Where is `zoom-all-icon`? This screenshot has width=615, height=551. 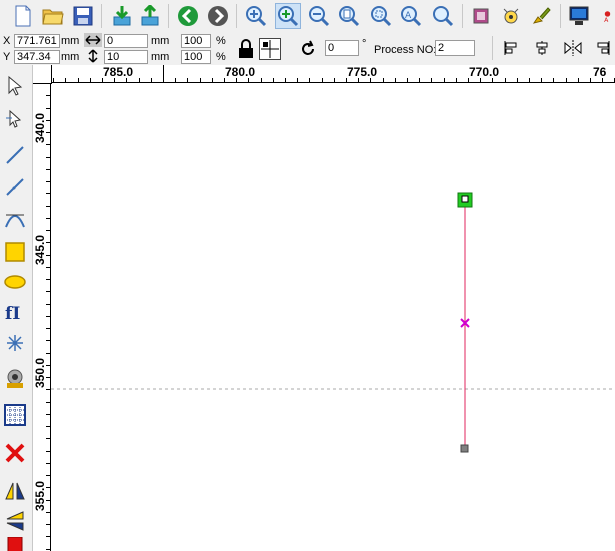
zoom-all-icon is located at coordinates (381, 16).